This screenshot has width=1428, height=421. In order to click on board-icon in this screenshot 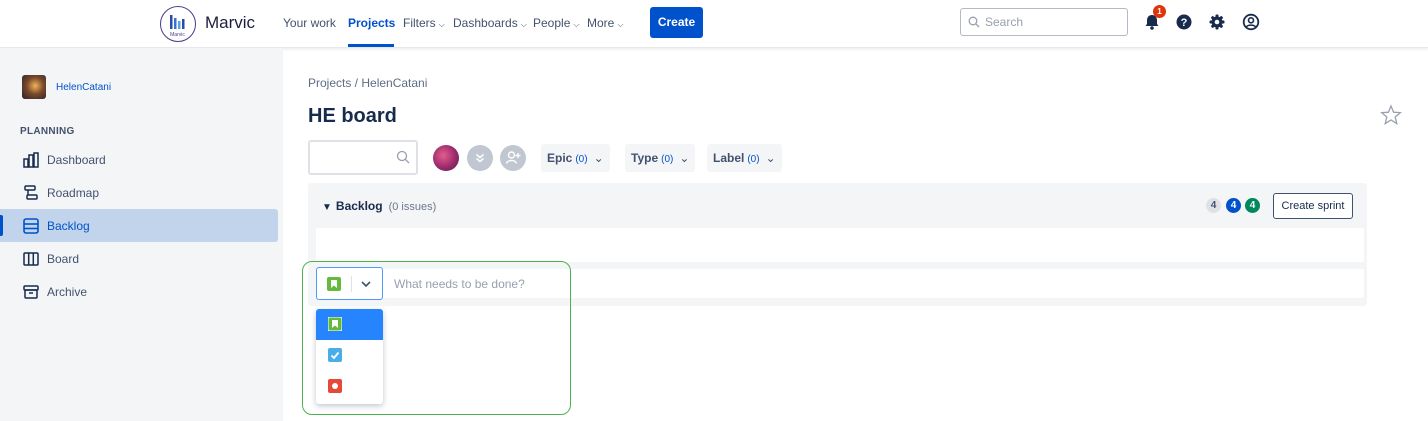, I will do `click(31, 259)`.